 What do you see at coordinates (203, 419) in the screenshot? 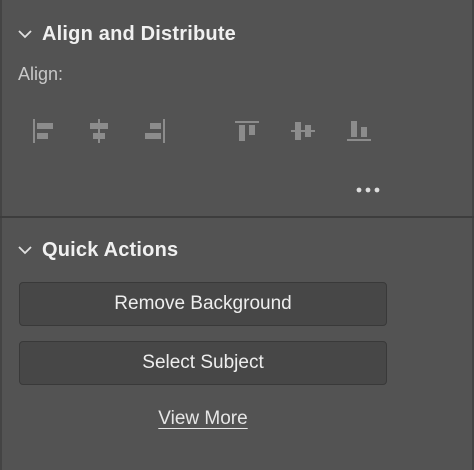
I see `view-more-link: View More` at bounding box center [203, 419].